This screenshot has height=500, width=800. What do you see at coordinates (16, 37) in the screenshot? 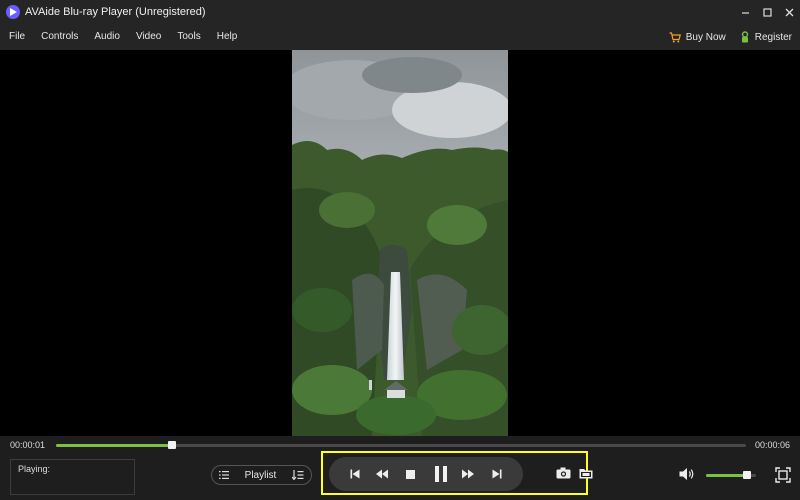
I see `menu-file: File` at bounding box center [16, 37].